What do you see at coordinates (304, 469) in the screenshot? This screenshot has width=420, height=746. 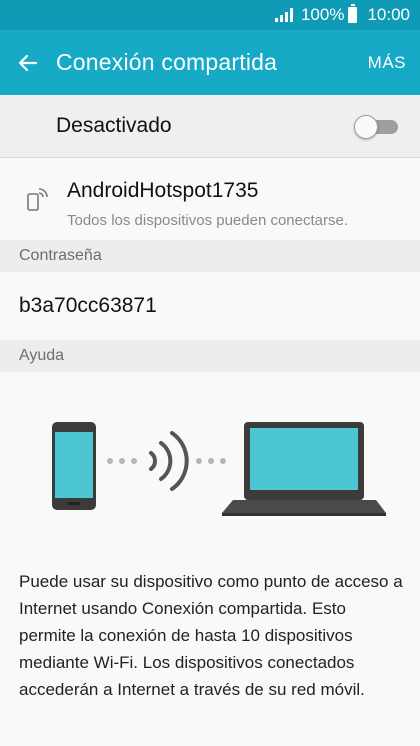 I see `laptop-icon` at bounding box center [304, 469].